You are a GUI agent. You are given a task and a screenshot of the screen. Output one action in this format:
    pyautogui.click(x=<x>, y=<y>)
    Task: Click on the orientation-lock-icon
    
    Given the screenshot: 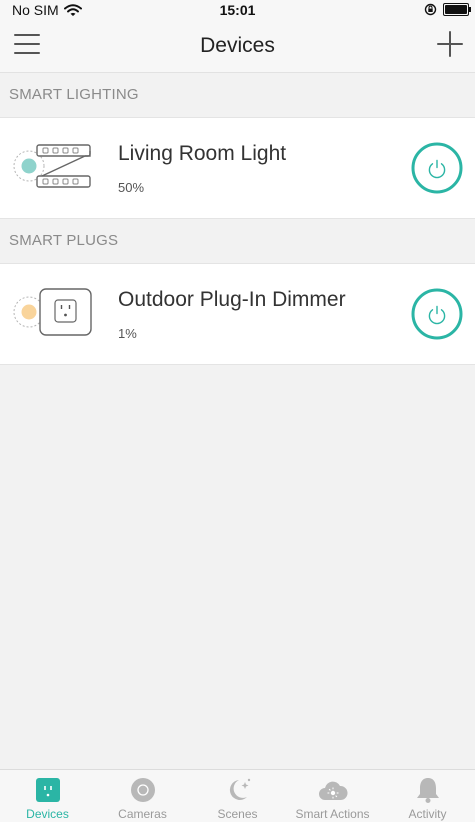 What is the action you would take?
    pyautogui.click(x=430, y=9)
    